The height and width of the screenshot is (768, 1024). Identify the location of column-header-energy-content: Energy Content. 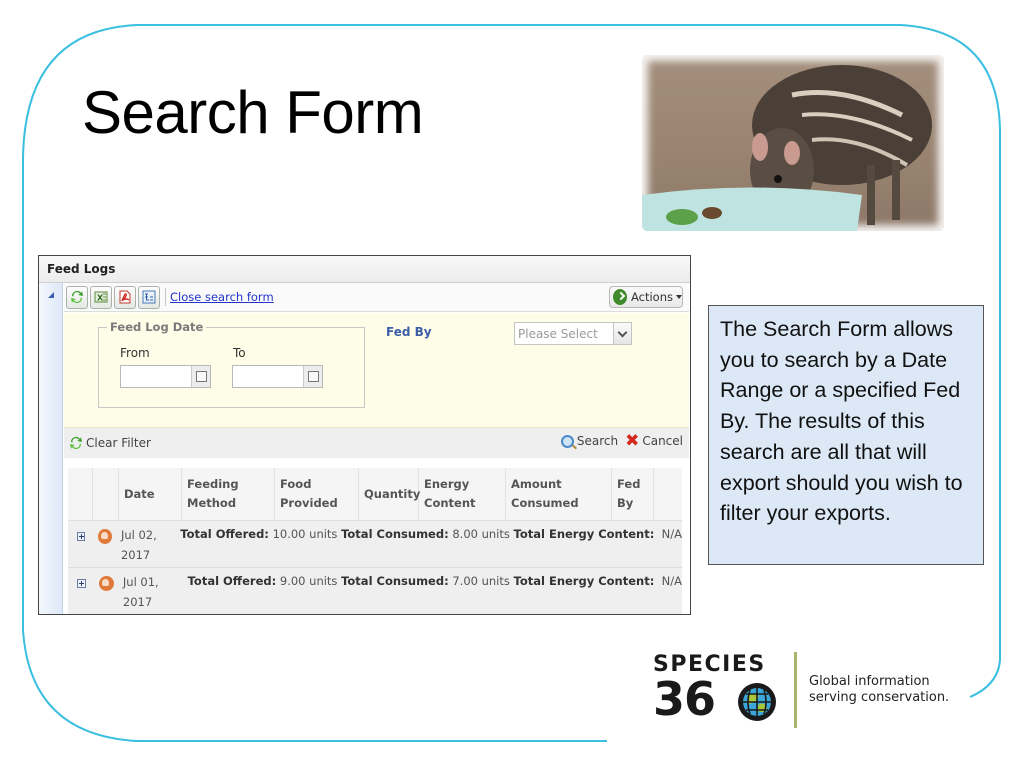
(462, 494).